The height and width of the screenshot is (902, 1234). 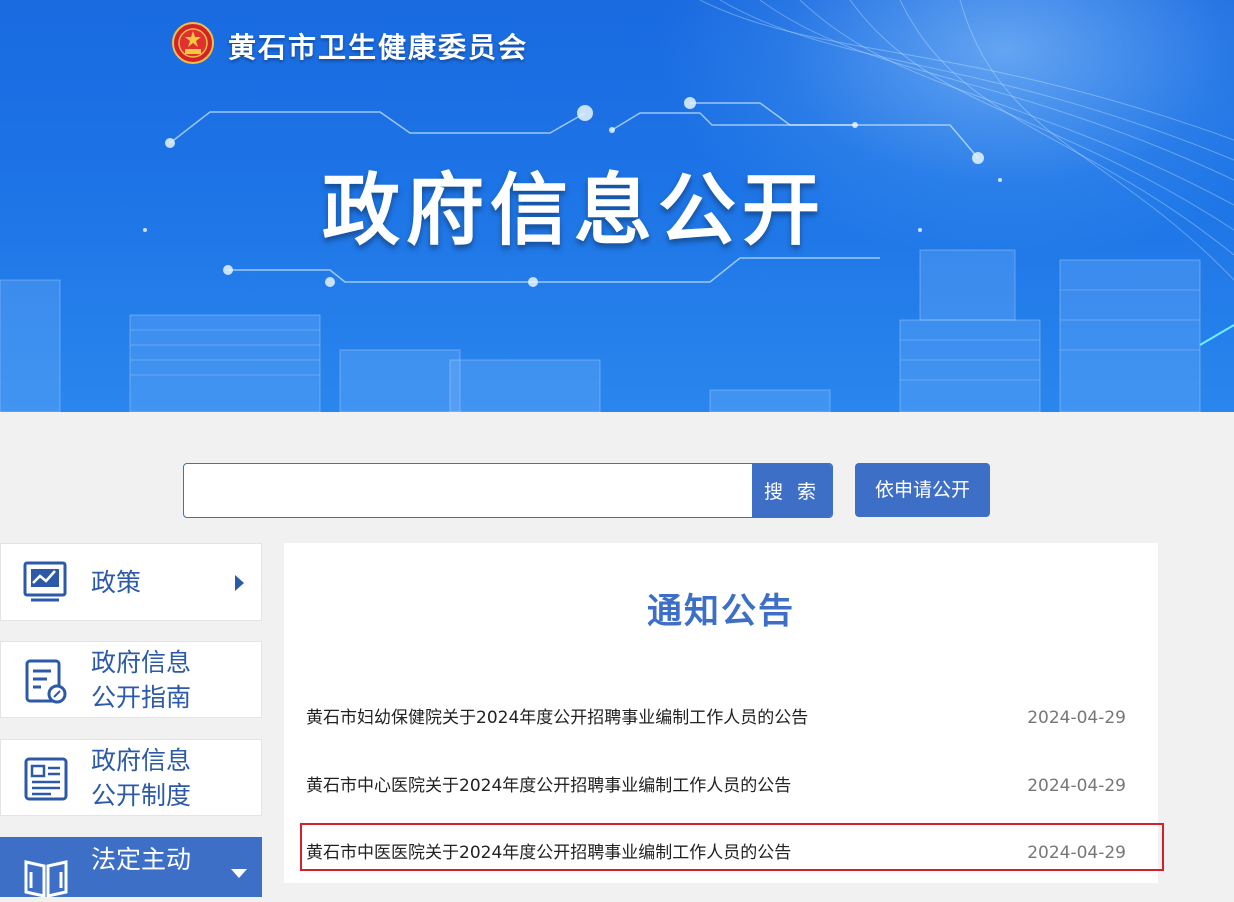 I want to click on sidebar-item-guide: 政府信息 公开指南, so click(x=131, y=679).